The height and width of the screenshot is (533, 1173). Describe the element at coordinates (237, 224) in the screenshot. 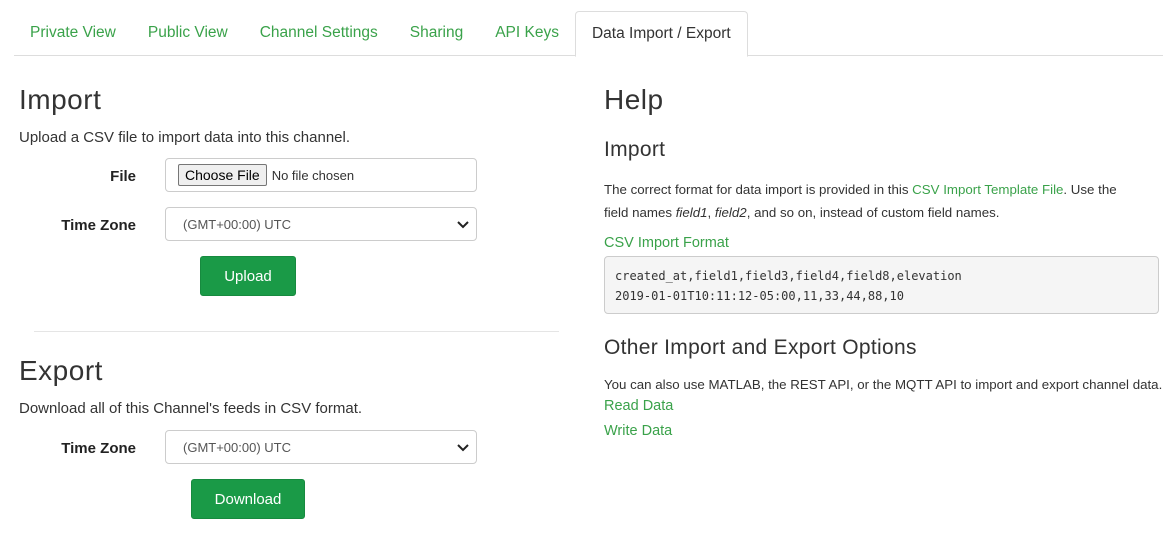

I see `import-timezone-value: (GMT+00:00) UTC` at that location.